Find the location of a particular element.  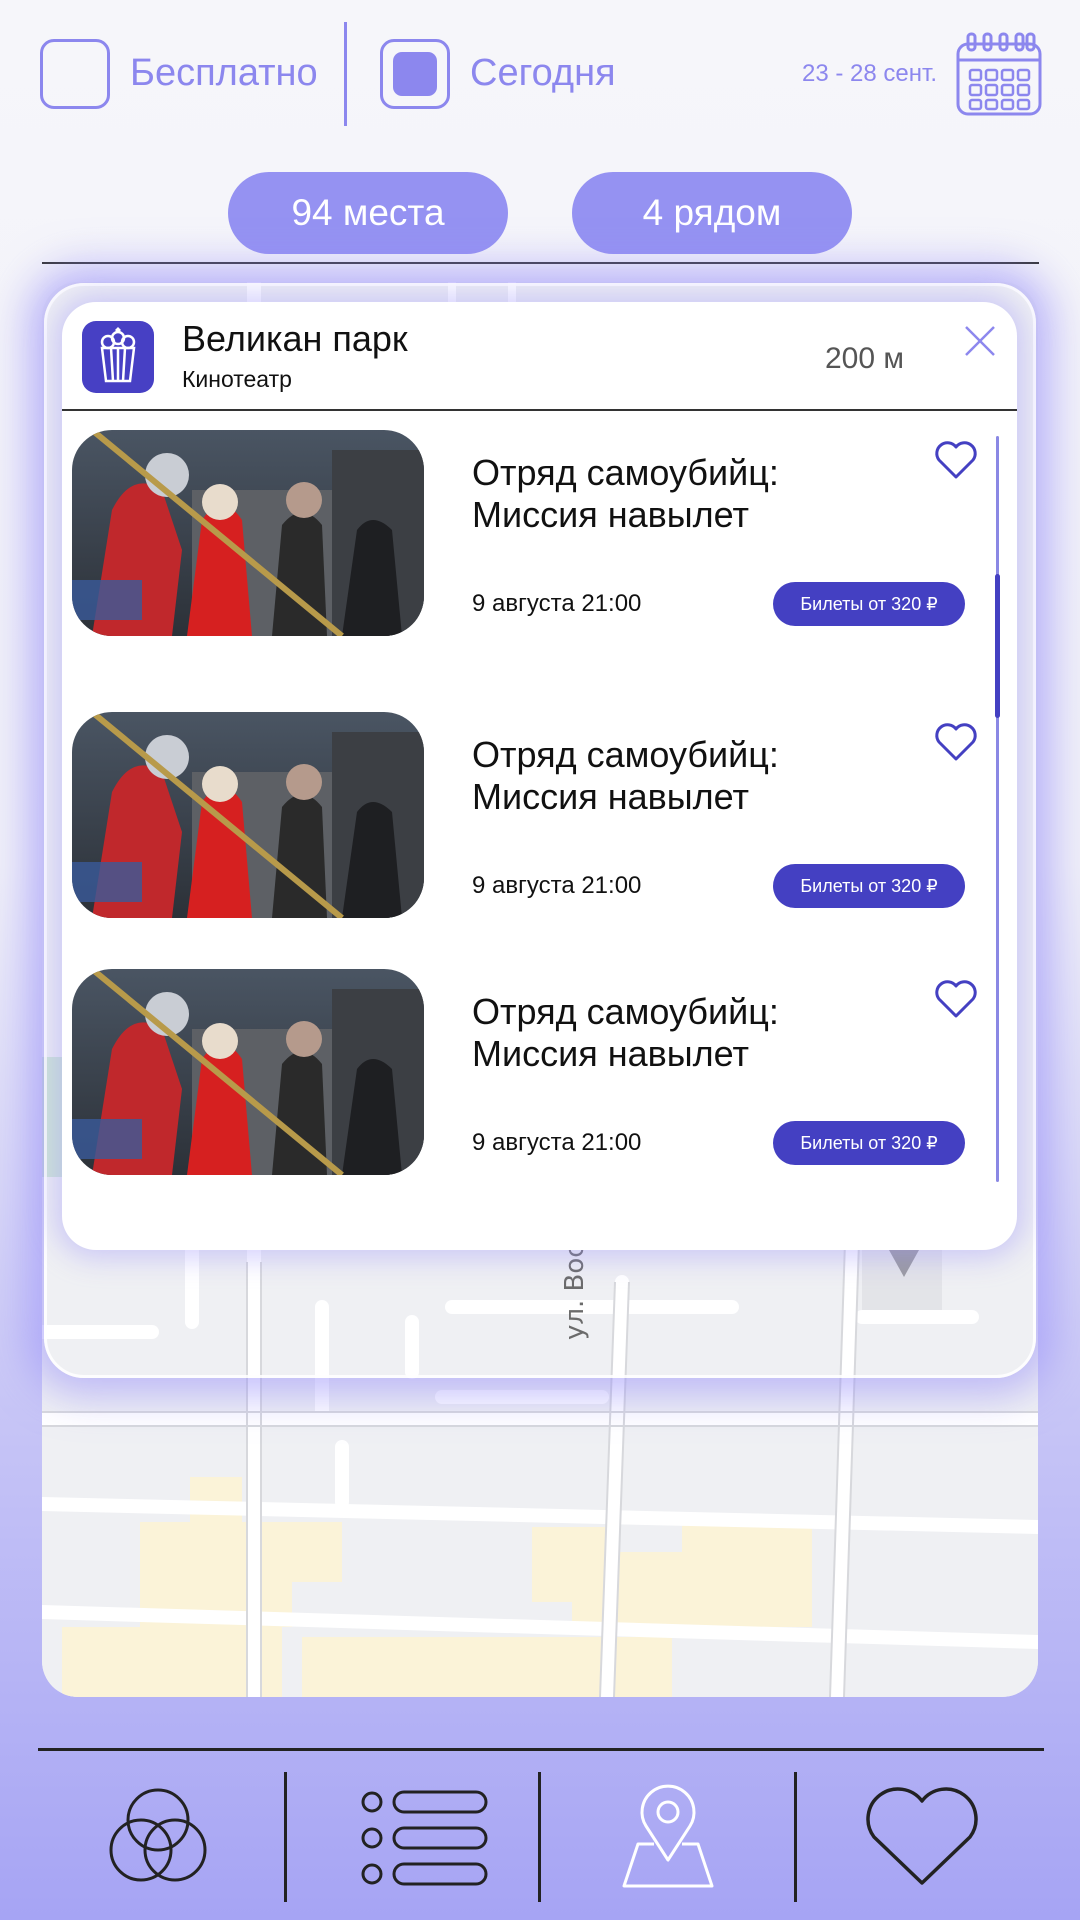

today-checkbox is located at coordinates (415, 74).